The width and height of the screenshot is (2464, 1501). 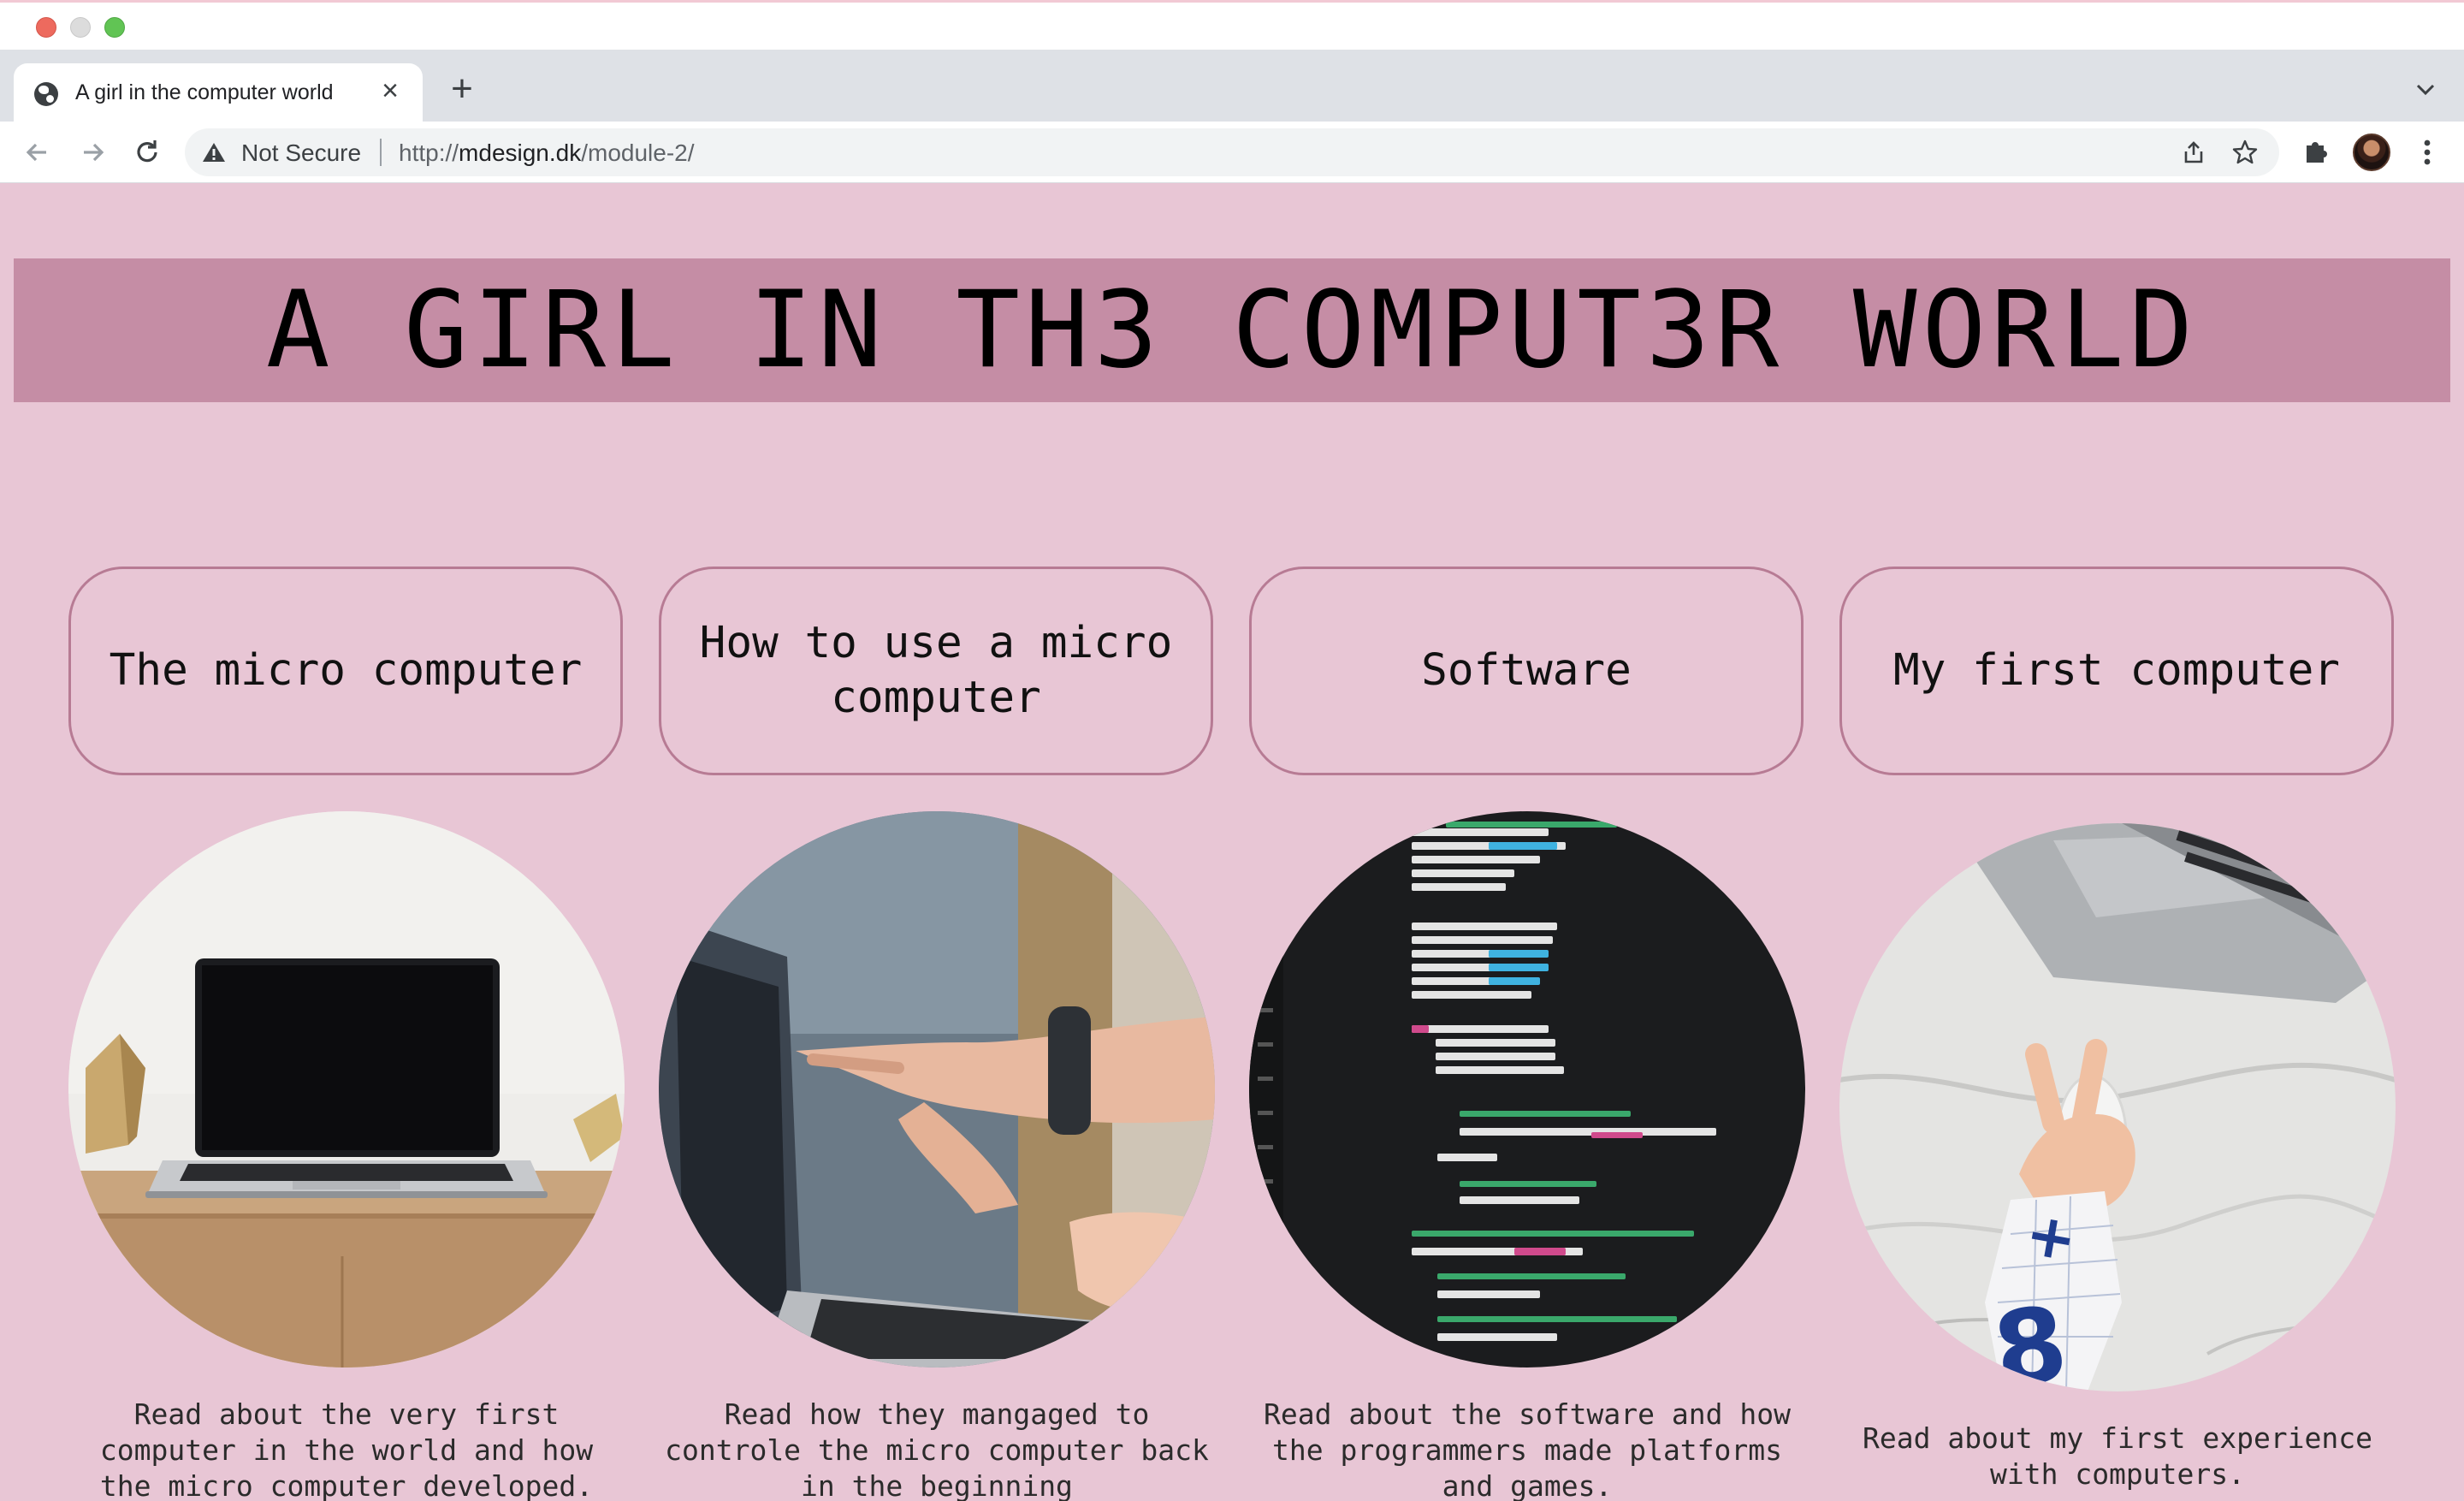 I want to click on share-icon, so click(x=2194, y=152).